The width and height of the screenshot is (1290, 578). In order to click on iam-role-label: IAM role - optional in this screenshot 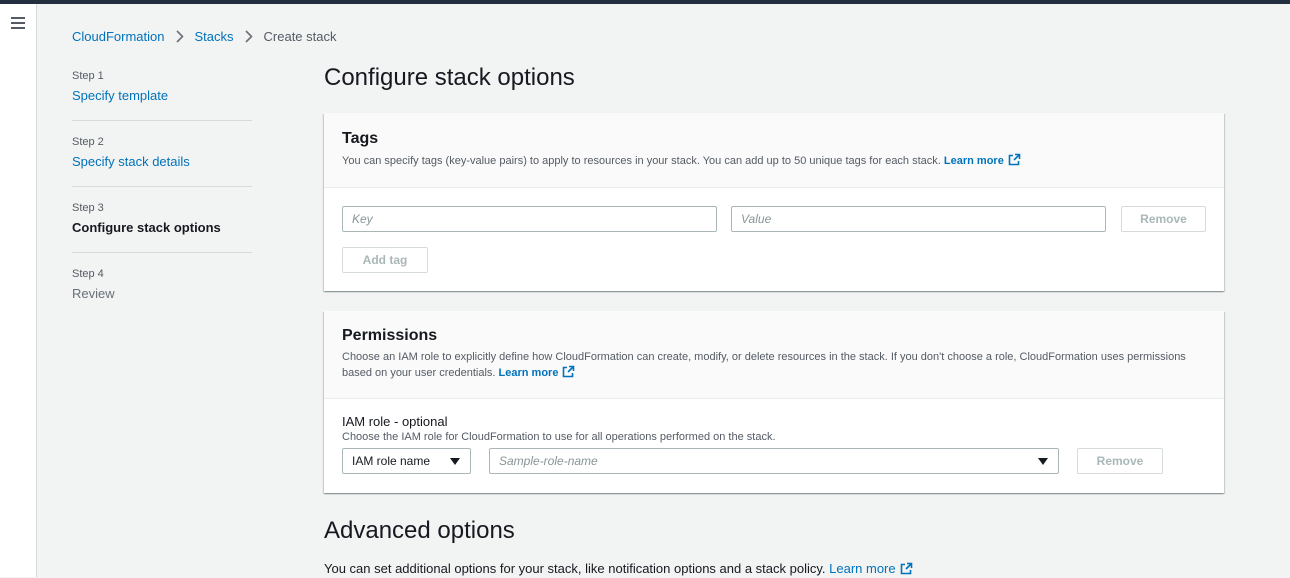, I will do `click(395, 421)`.